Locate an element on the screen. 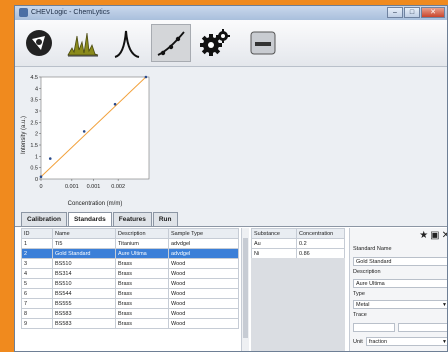 This screenshot has height=352, width=448. scrollbar-thumb is located at coordinates (245, 288).